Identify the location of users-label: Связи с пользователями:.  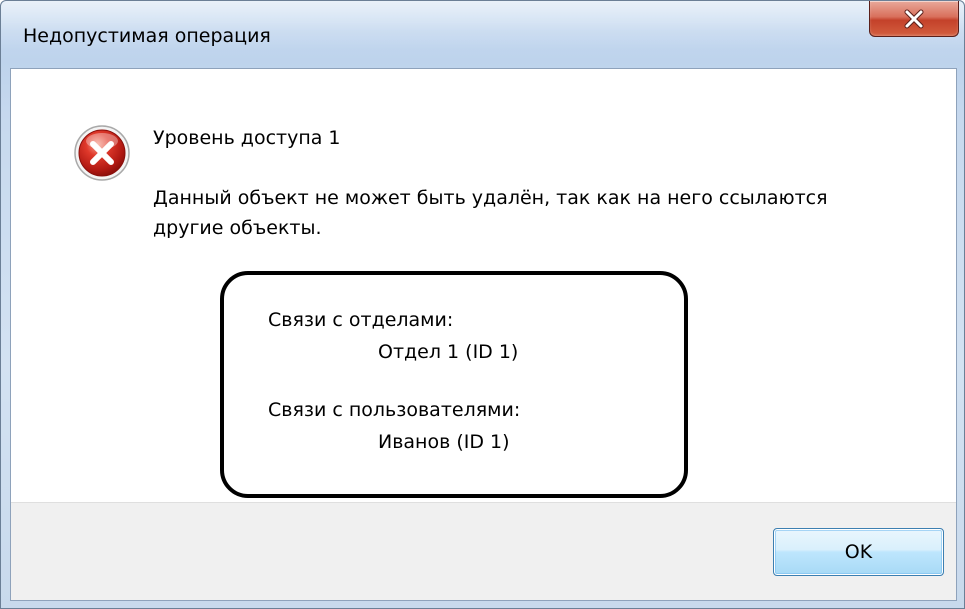
(394, 410).